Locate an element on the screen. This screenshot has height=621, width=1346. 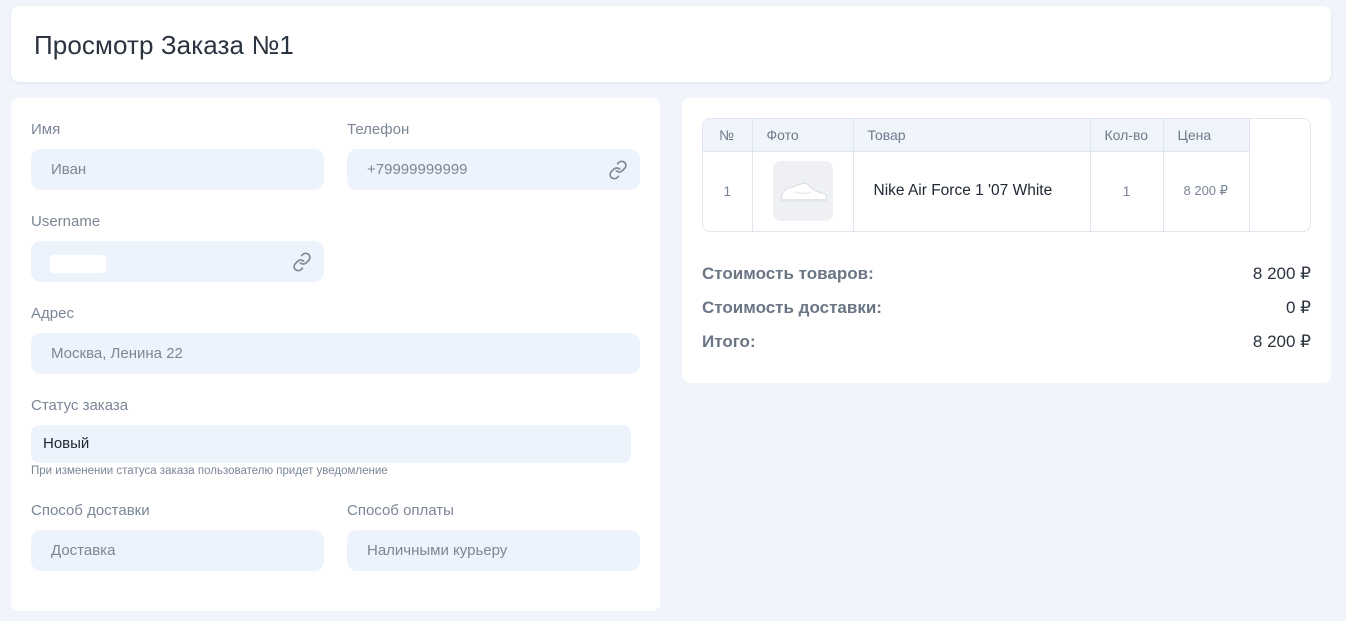
sneaker-photo is located at coordinates (802, 191).